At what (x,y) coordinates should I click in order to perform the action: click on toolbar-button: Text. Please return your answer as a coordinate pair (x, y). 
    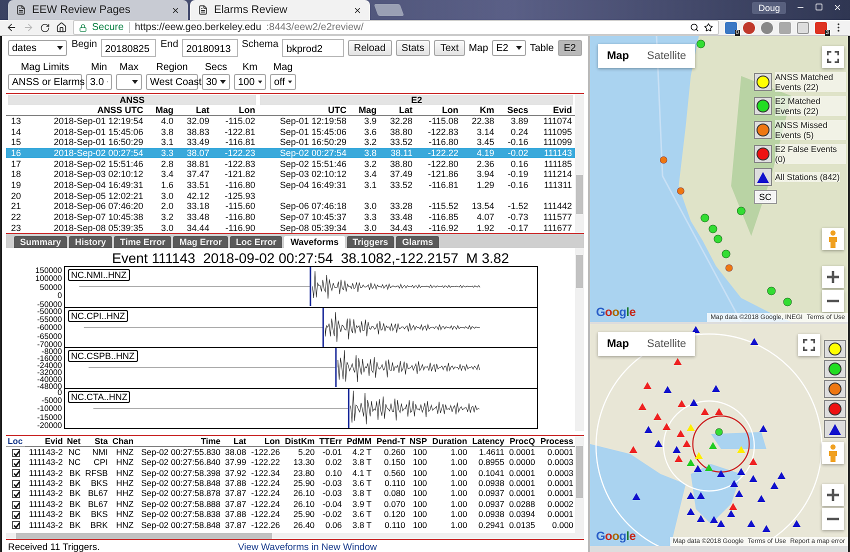
    Looking at the image, I should click on (449, 48).